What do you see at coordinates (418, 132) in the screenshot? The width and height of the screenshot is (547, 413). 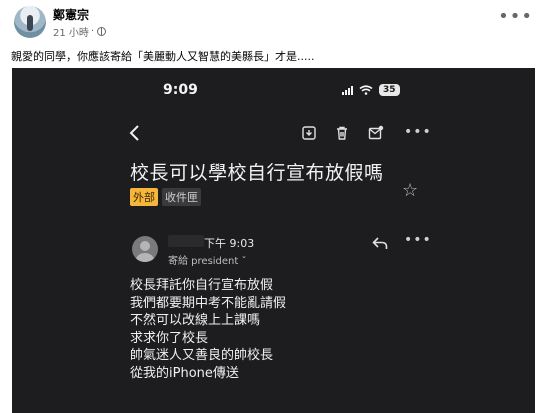 I see `toolbar-more-icon: •••` at bounding box center [418, 132].